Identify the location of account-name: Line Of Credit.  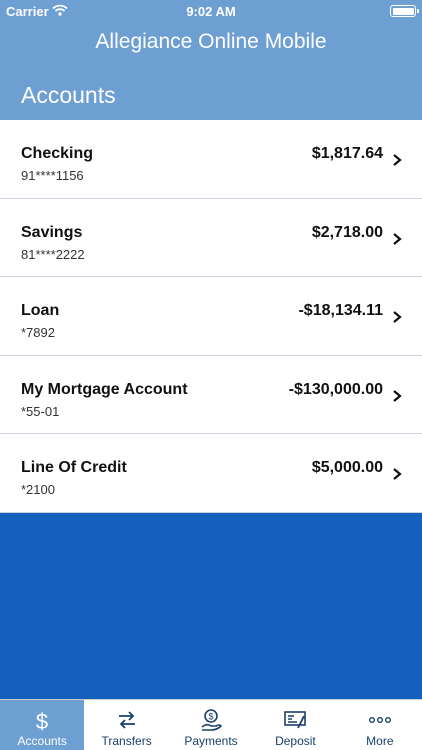
(74, 467).